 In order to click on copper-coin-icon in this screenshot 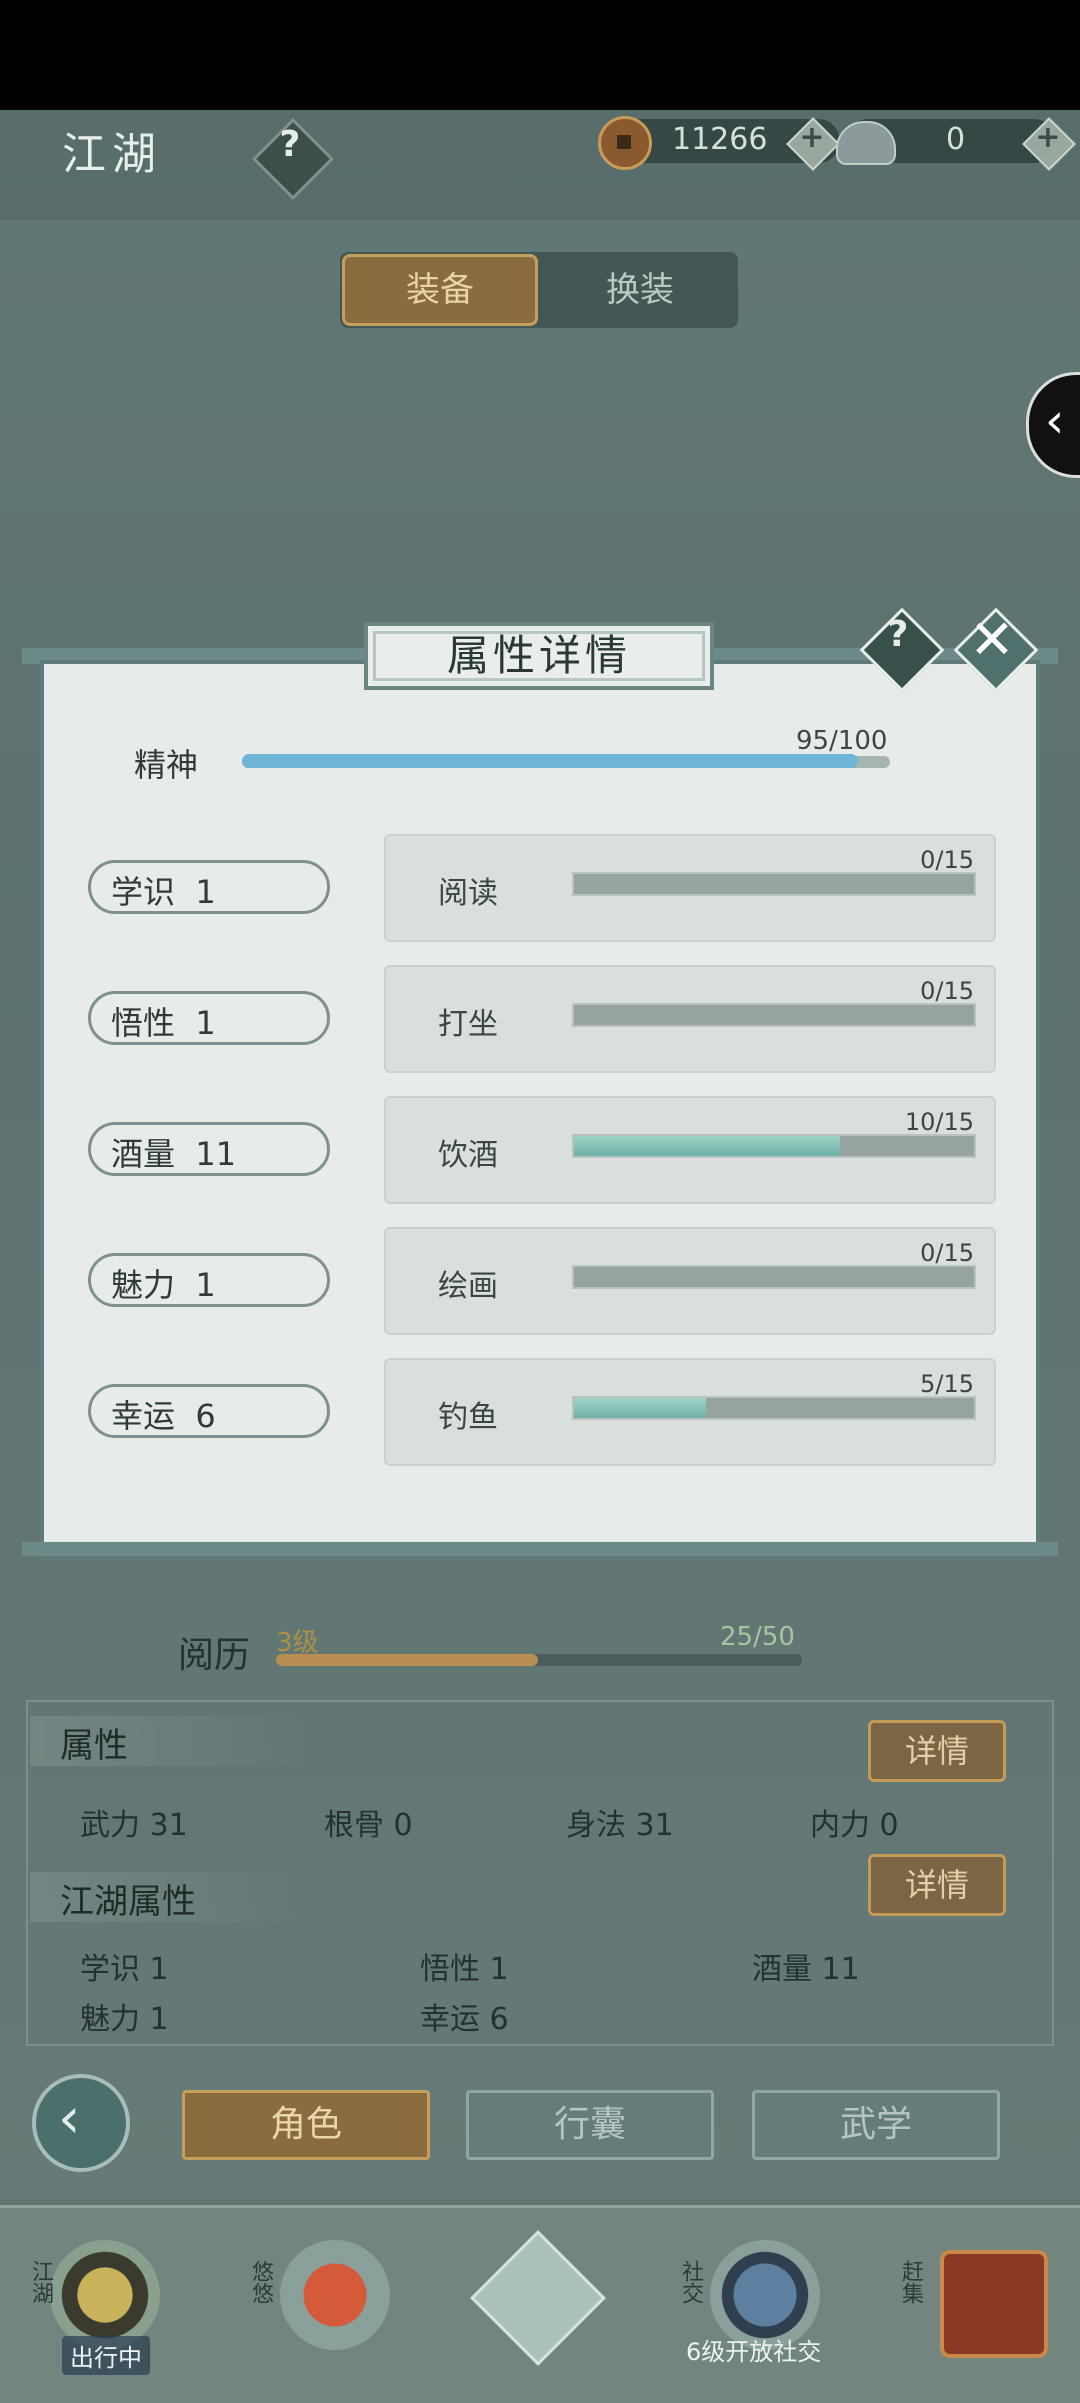, I will do `click(625, 143)`.